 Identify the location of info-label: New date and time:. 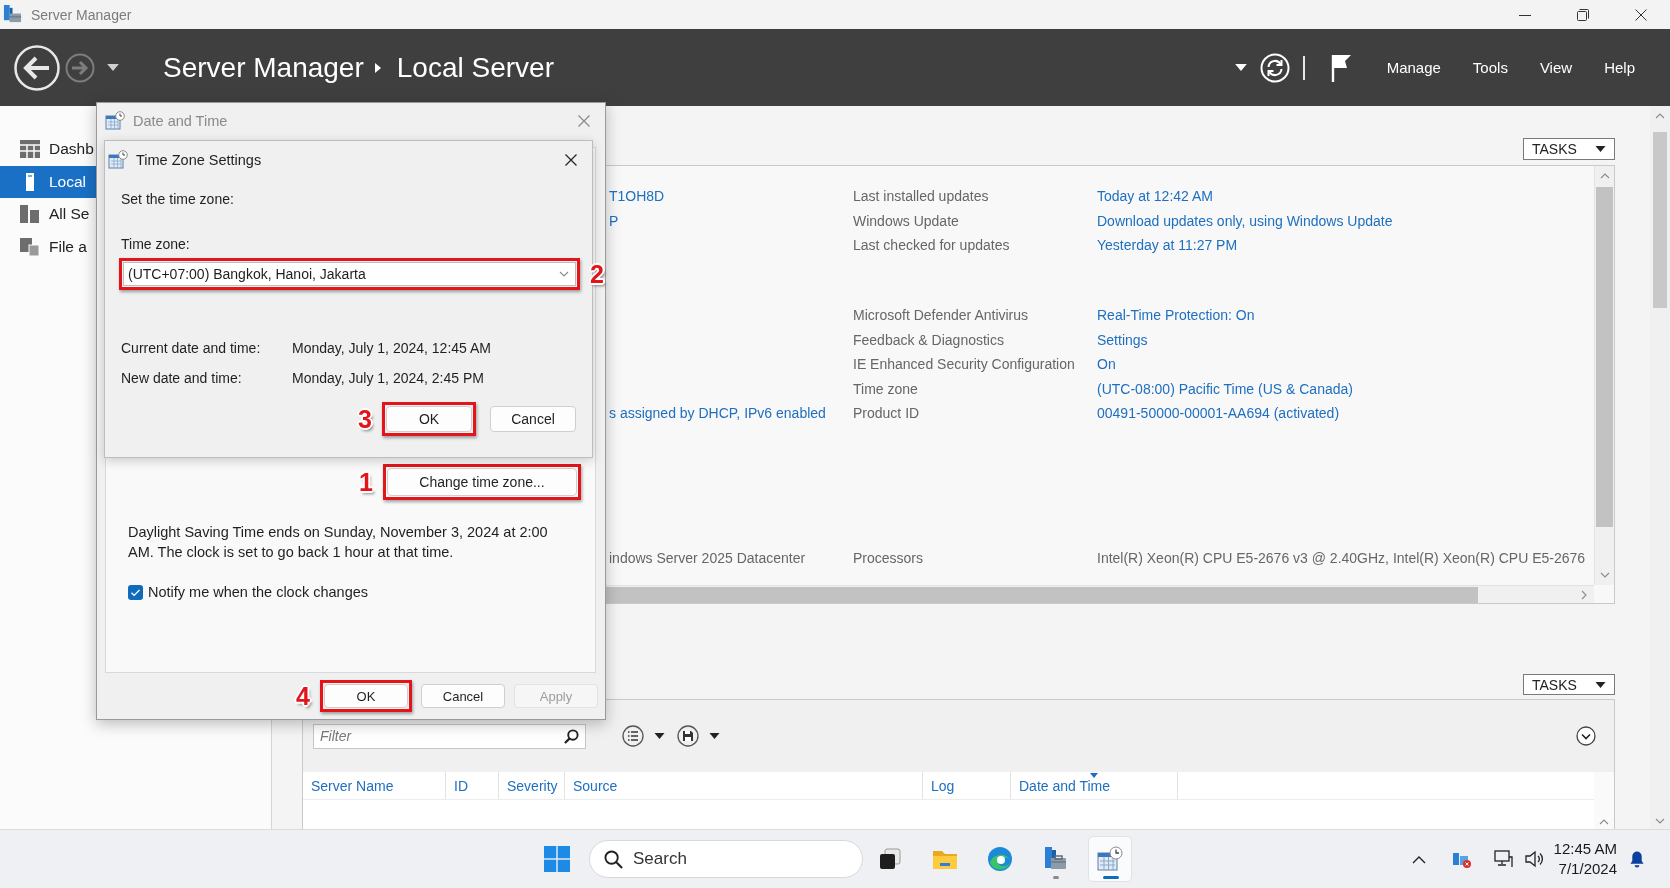
(181, 378).